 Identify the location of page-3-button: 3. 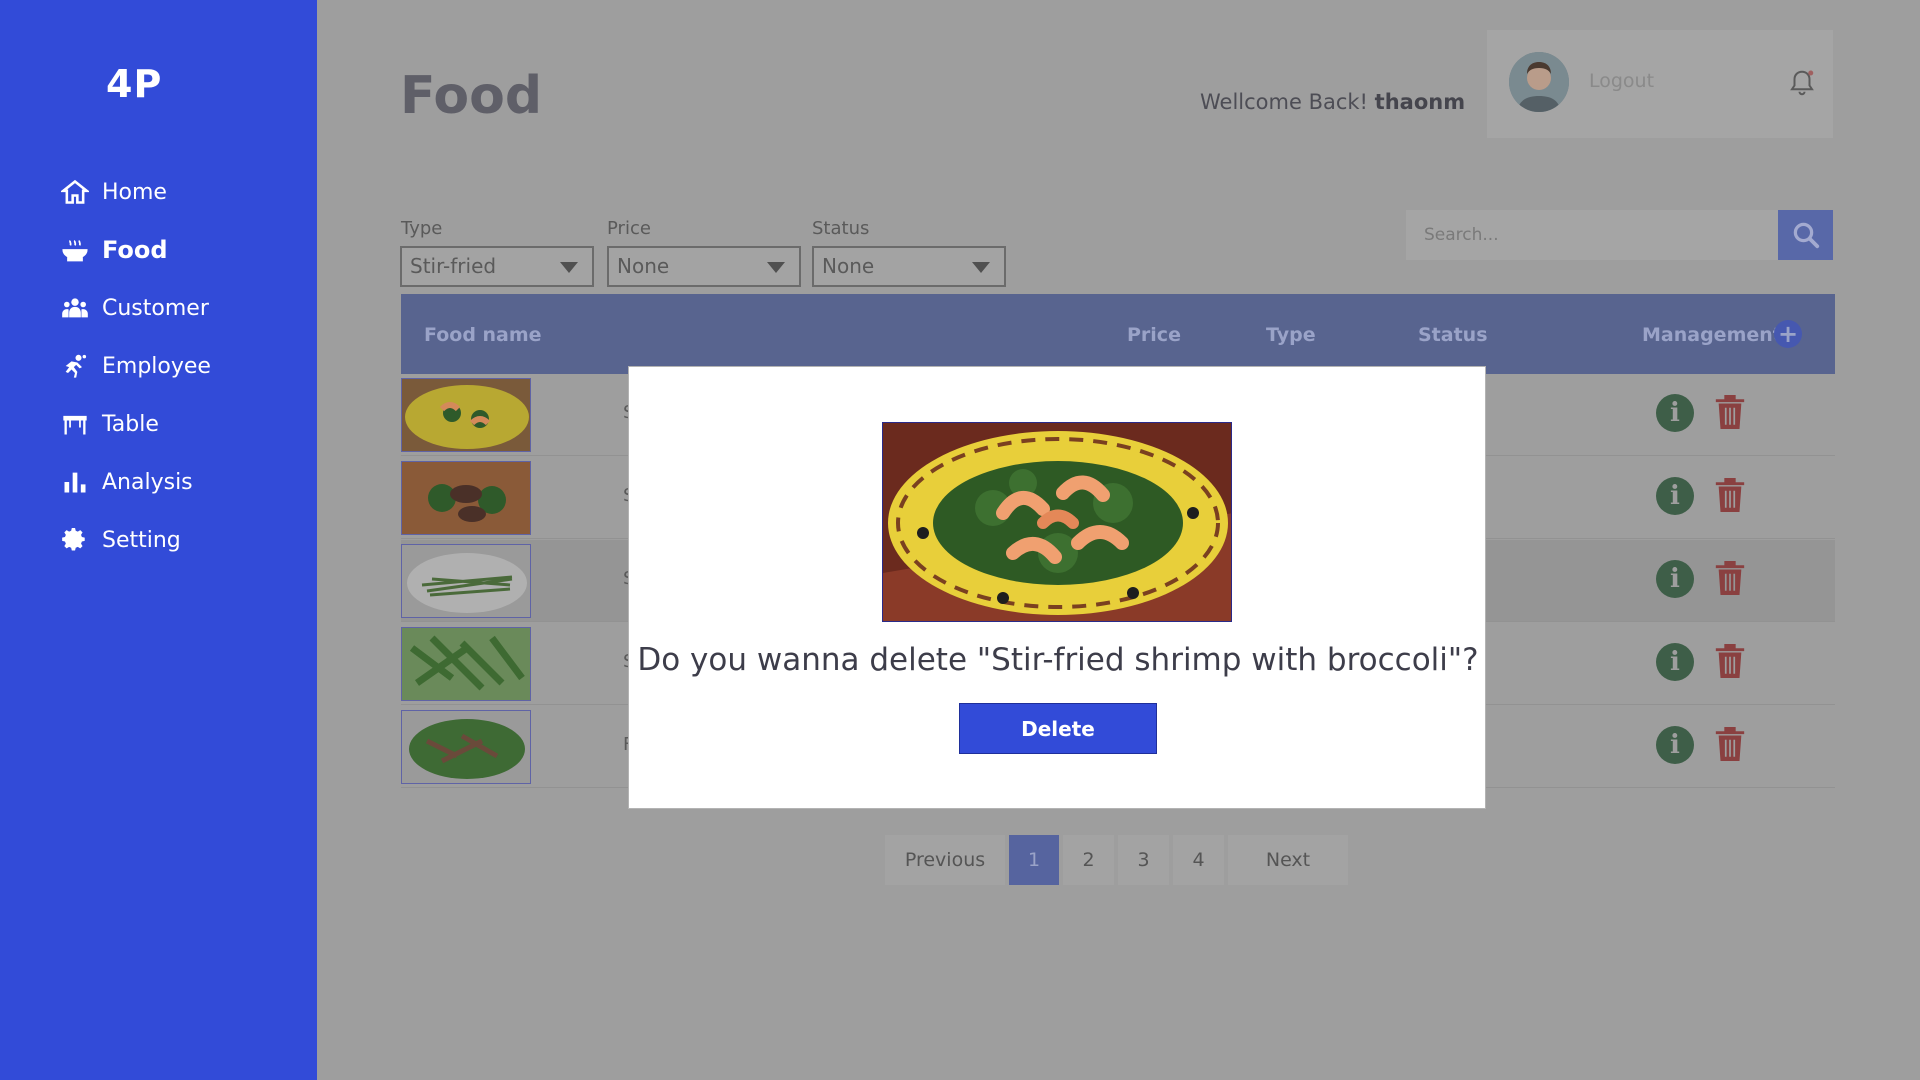
(1143, 860).